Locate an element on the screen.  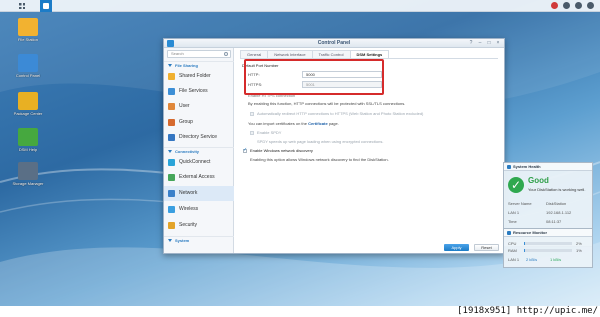
health-row: Time 08:11:37 is located at coordinates (549, 221).